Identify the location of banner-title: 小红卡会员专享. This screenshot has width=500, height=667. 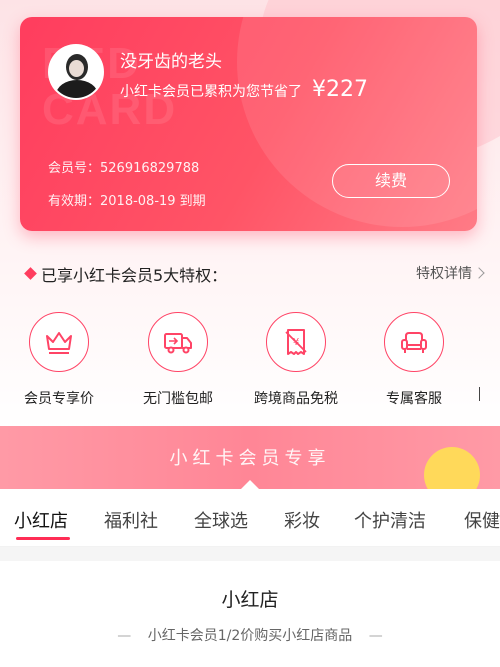
(250, 458).